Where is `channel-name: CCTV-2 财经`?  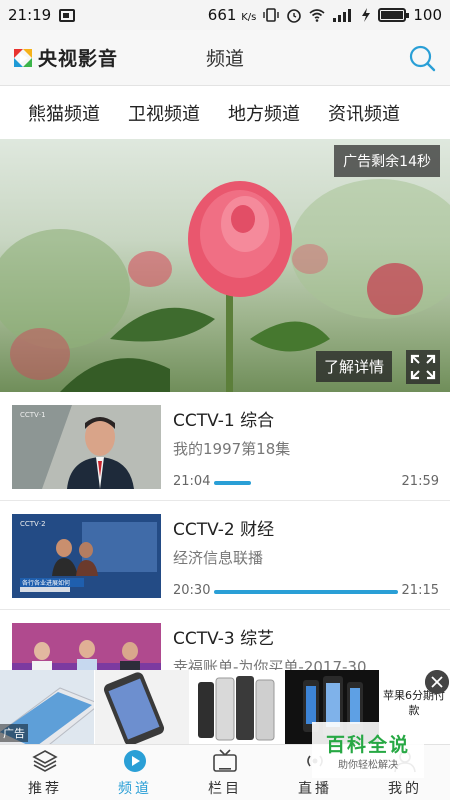
channel-name: CCTV-2 财经 is located at coordinates (224, 530).